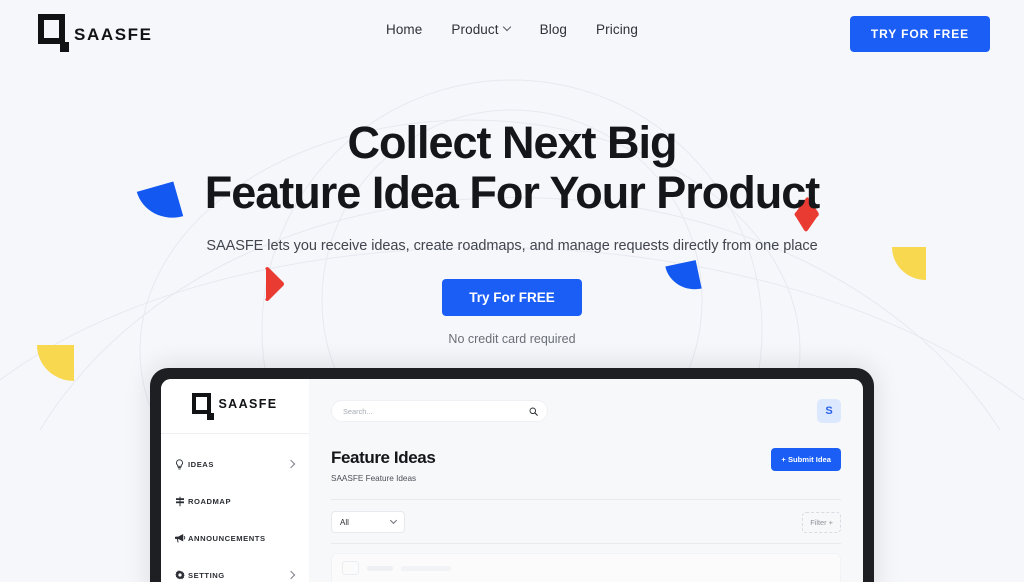 This screenshot has width=1024, height=582. I want to click on dashboard-brand-logo: SAASFE, so click(235, 406).